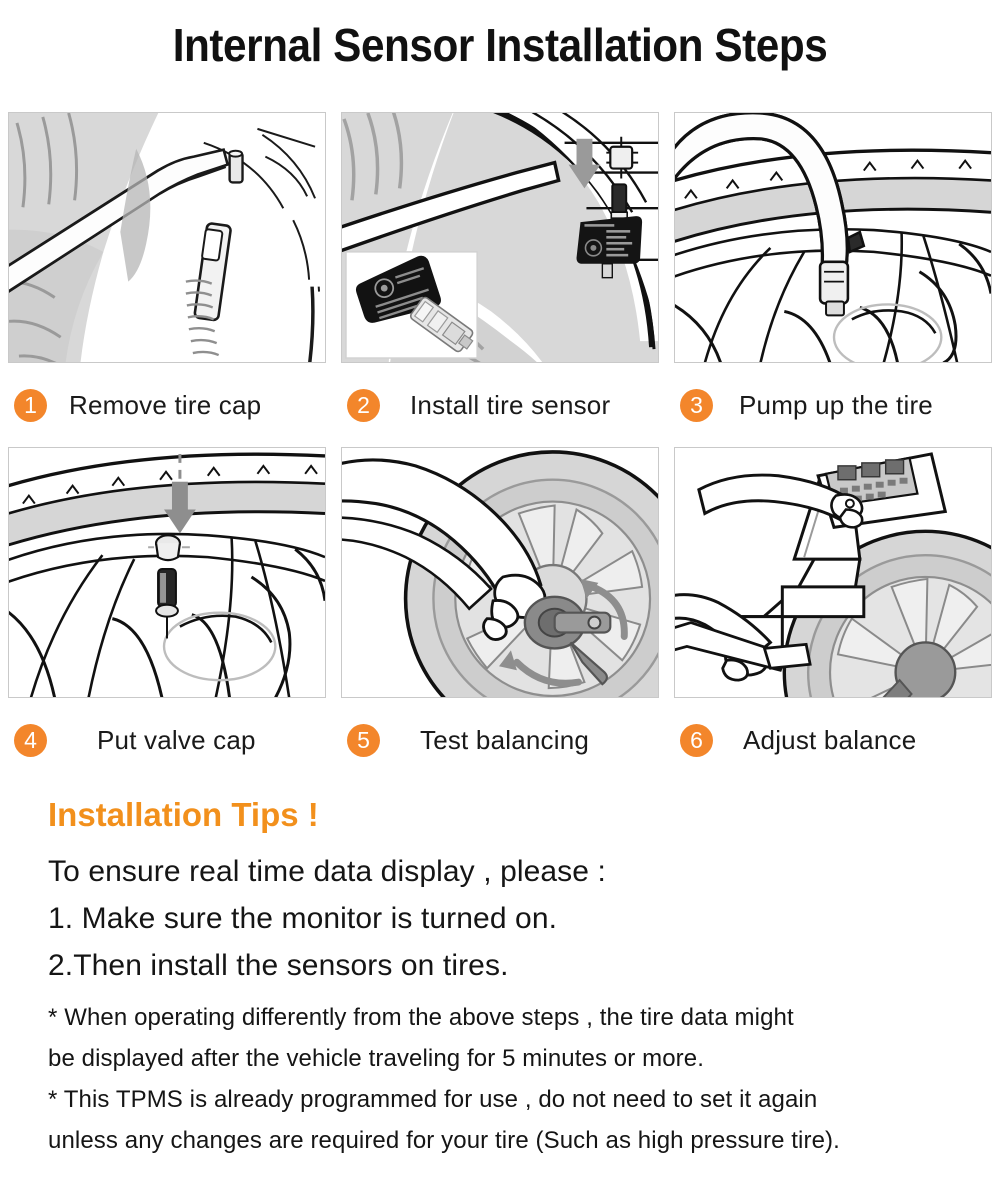 This screenshot has width=1000, height=1181. Describe the element at coordinates (183, 814) in the screenshot. I see `installation-tips-heading: Installation Tips !` at that location.